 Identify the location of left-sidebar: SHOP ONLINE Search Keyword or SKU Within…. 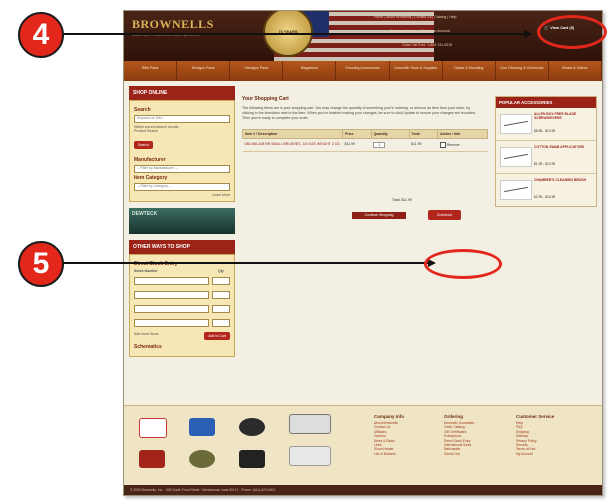
(182, 221).